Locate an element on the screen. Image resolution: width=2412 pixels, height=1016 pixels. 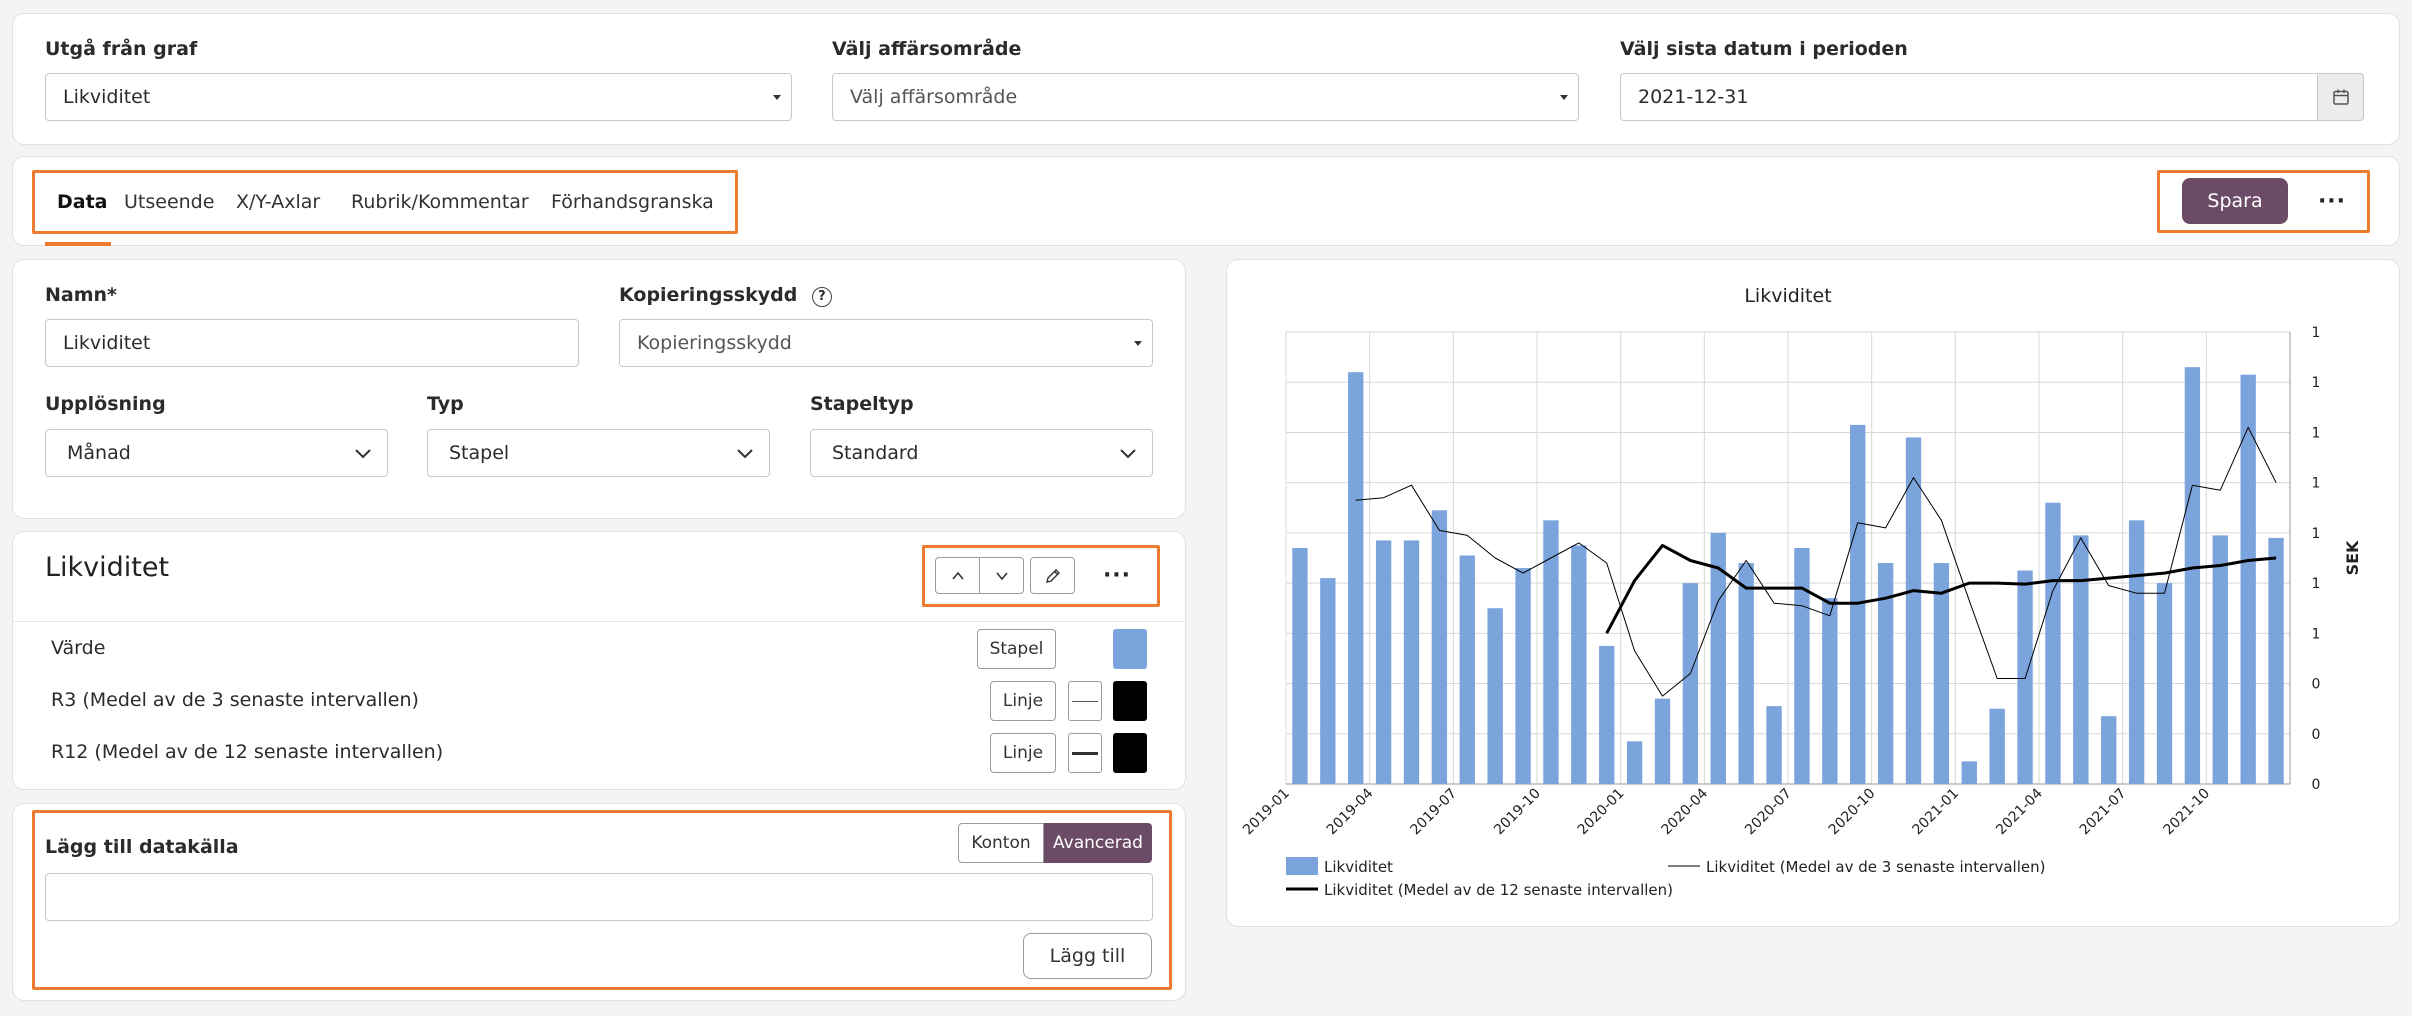
name-input: Likviditet is located at coordinates (312, 343).